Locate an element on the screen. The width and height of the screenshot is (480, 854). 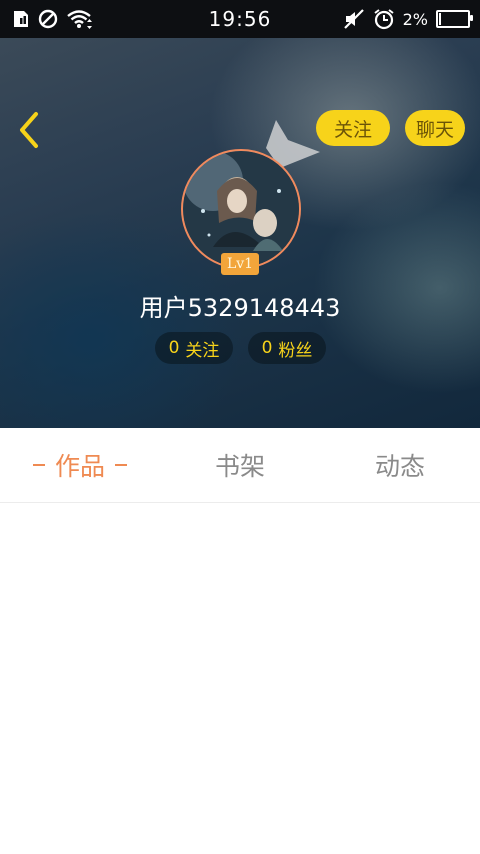
back-button is located at coordinates (29, 130).